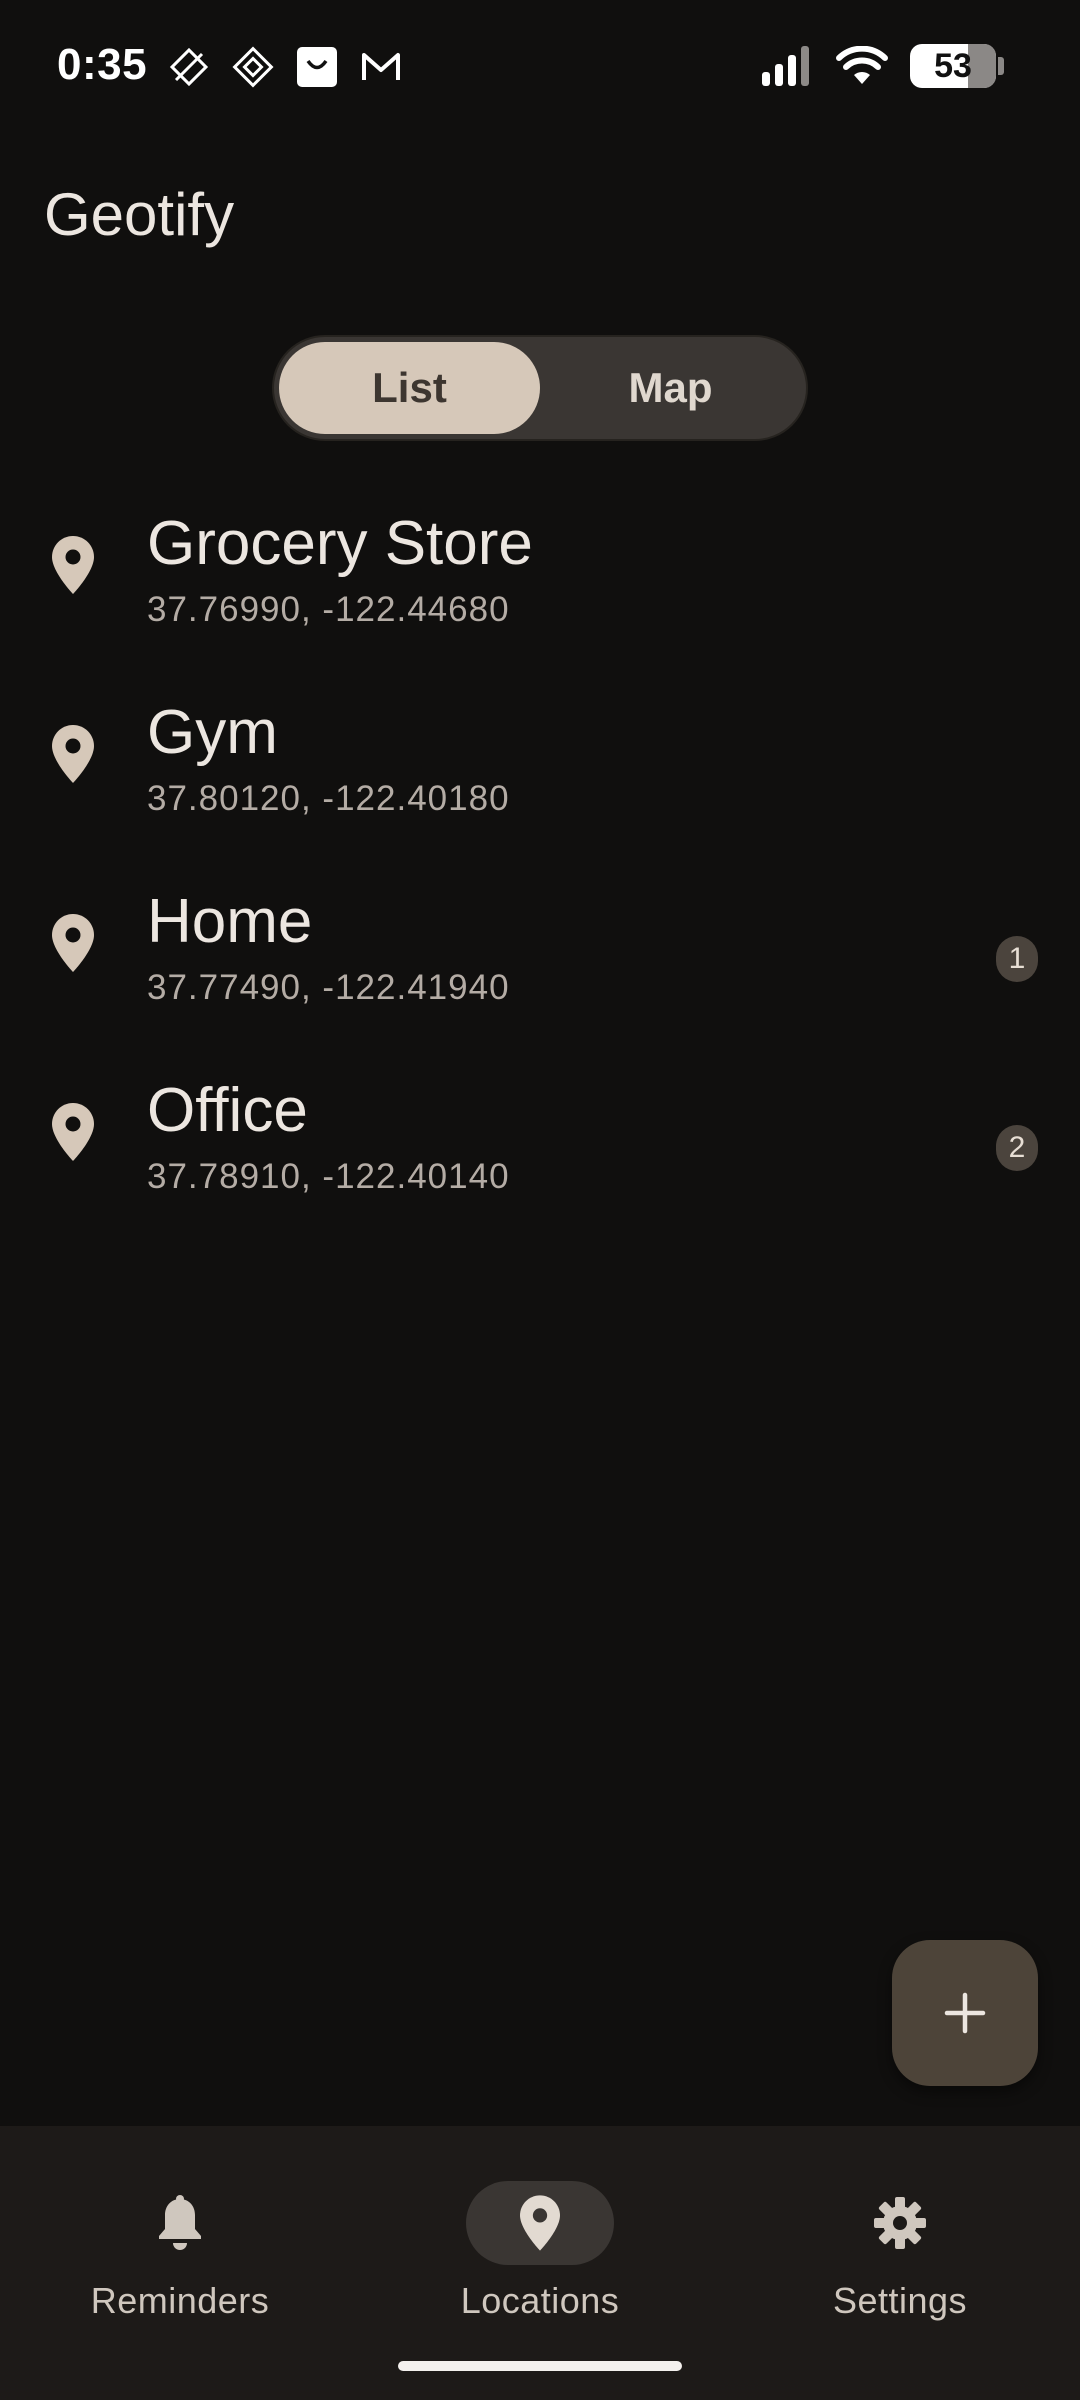  What do you see at coordinates (227, 1110) in the screenshot?
I see `location-name: Office` at bounding box center [227, 1110].